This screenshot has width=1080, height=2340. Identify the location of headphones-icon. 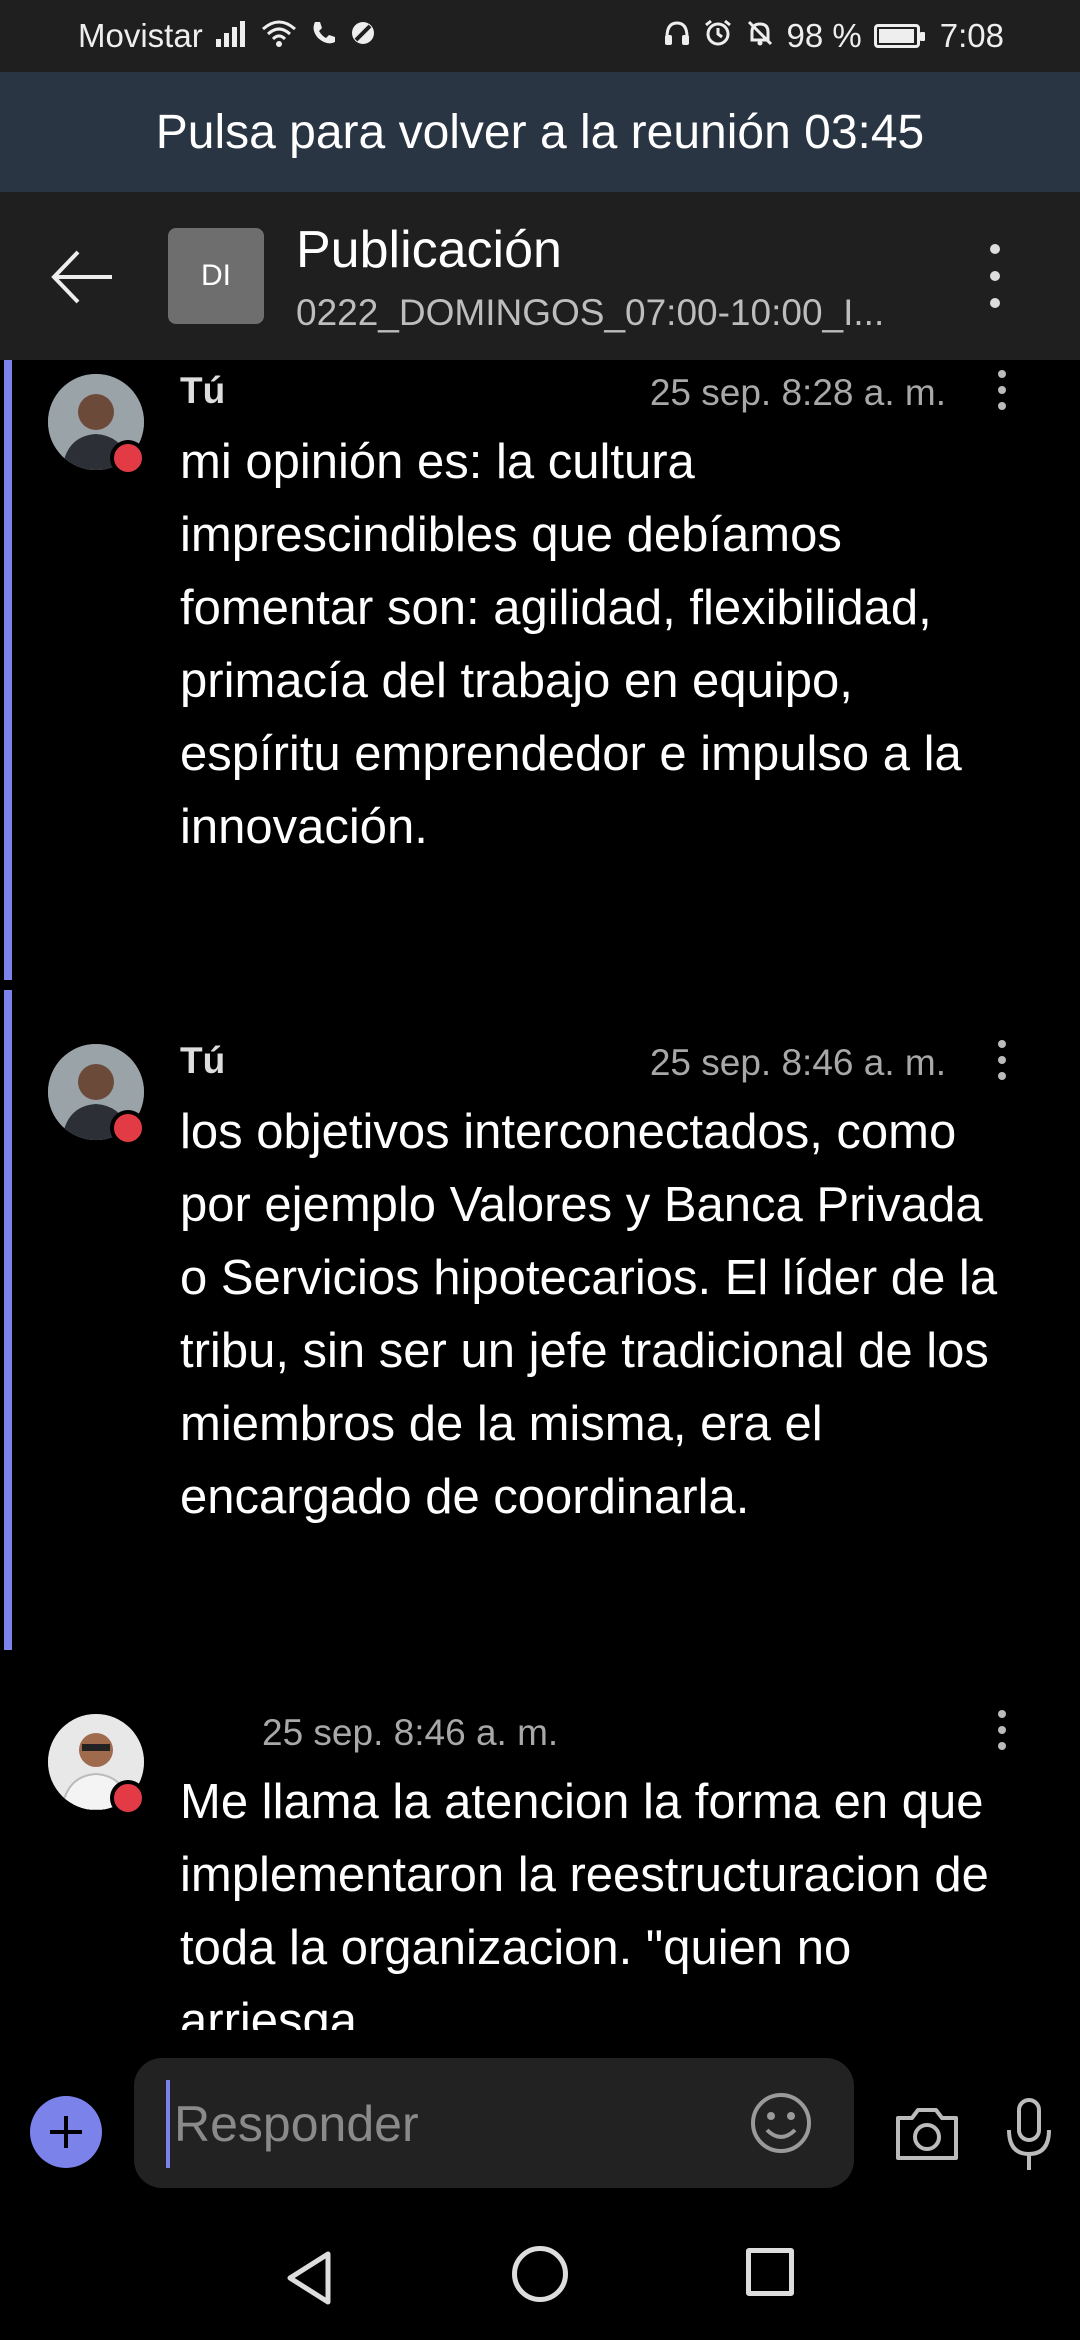
(677, 36).